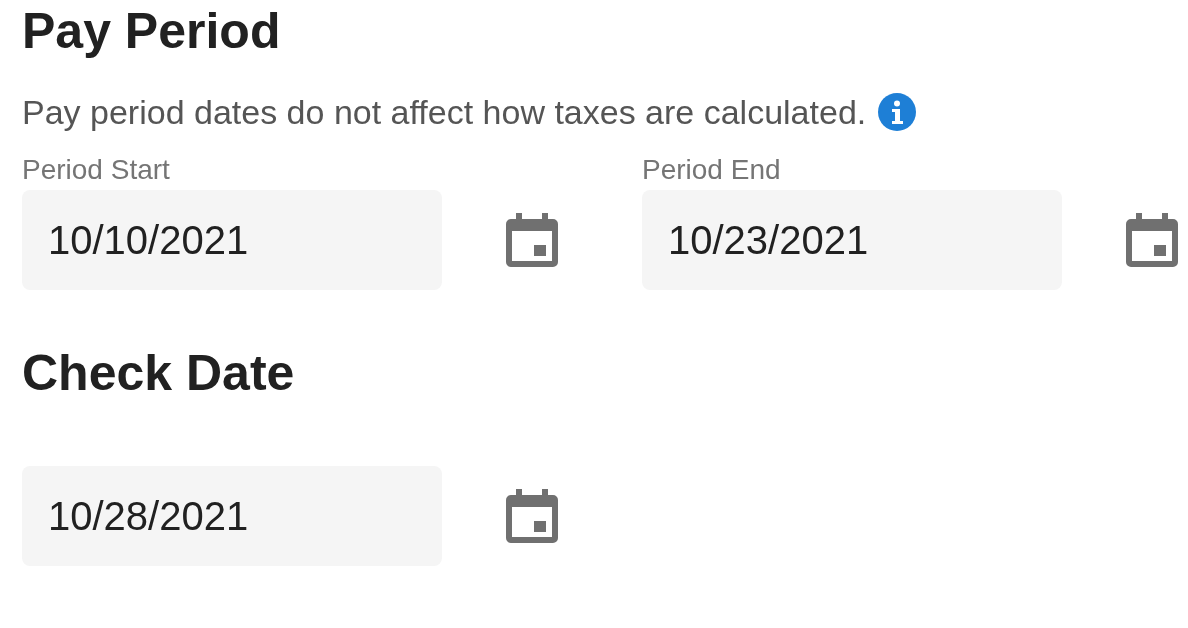 The height and width of the screenshot is (628, 1188). I want to click on field-label: Period Start, so click(96, 170).